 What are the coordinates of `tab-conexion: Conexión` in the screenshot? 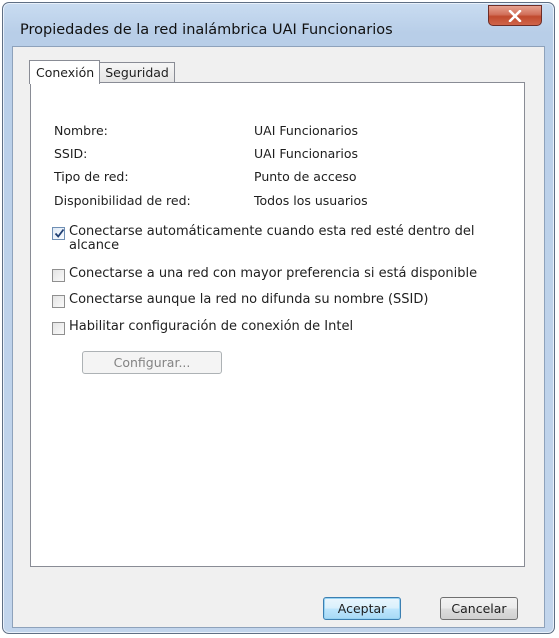 It's located at (65, 72).